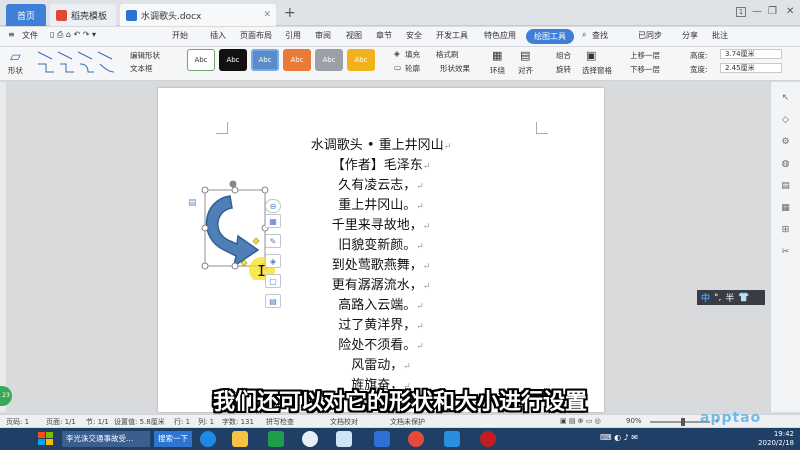 The image size is (800, 450). Describe the element at coordinates (273, 221) in the screenshot. I see `wrap-layout-icon: ▦` at that location.